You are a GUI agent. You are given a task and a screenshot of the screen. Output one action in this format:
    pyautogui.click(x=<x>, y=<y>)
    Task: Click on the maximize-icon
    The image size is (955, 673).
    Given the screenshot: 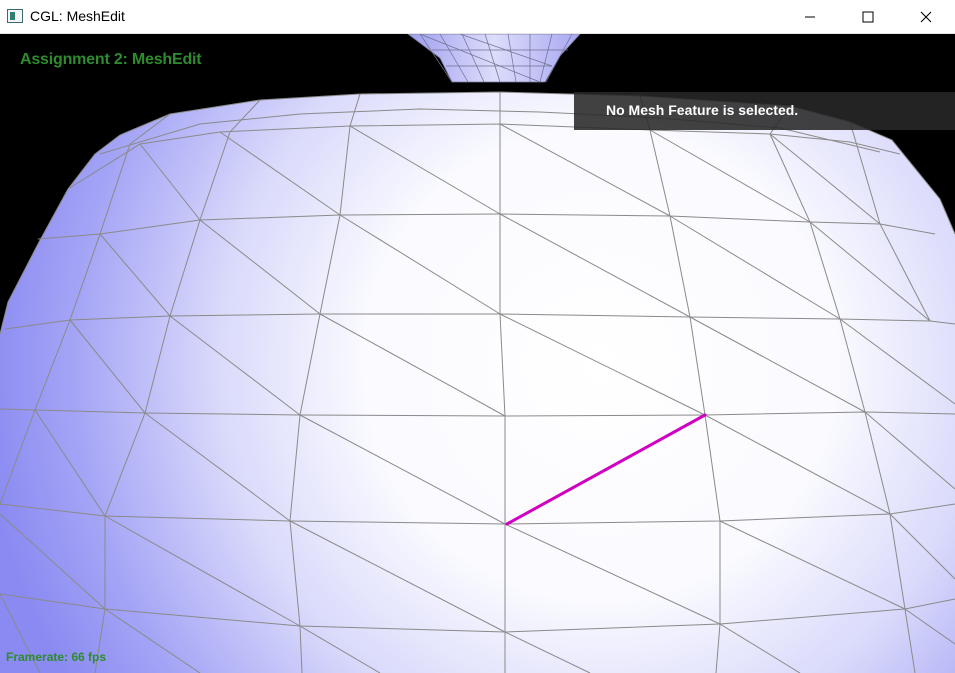 What is the action you would take?
    pyautogui.click(x=868, y=17)
    